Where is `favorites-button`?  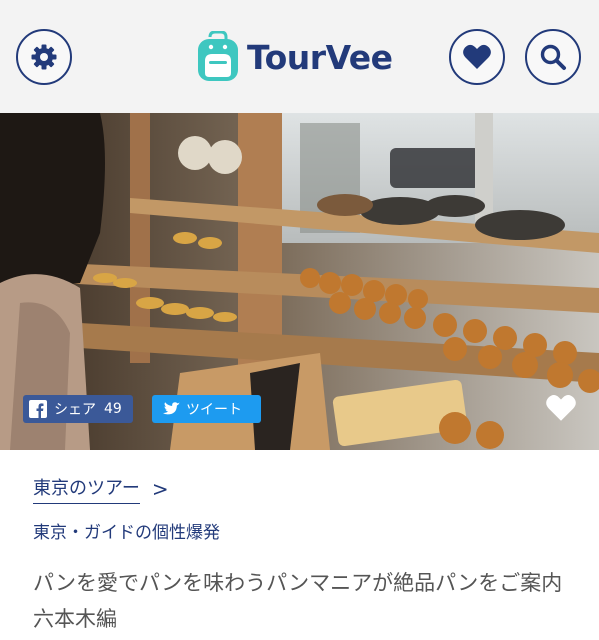 favorites-button is located at coordinates (477, 57).